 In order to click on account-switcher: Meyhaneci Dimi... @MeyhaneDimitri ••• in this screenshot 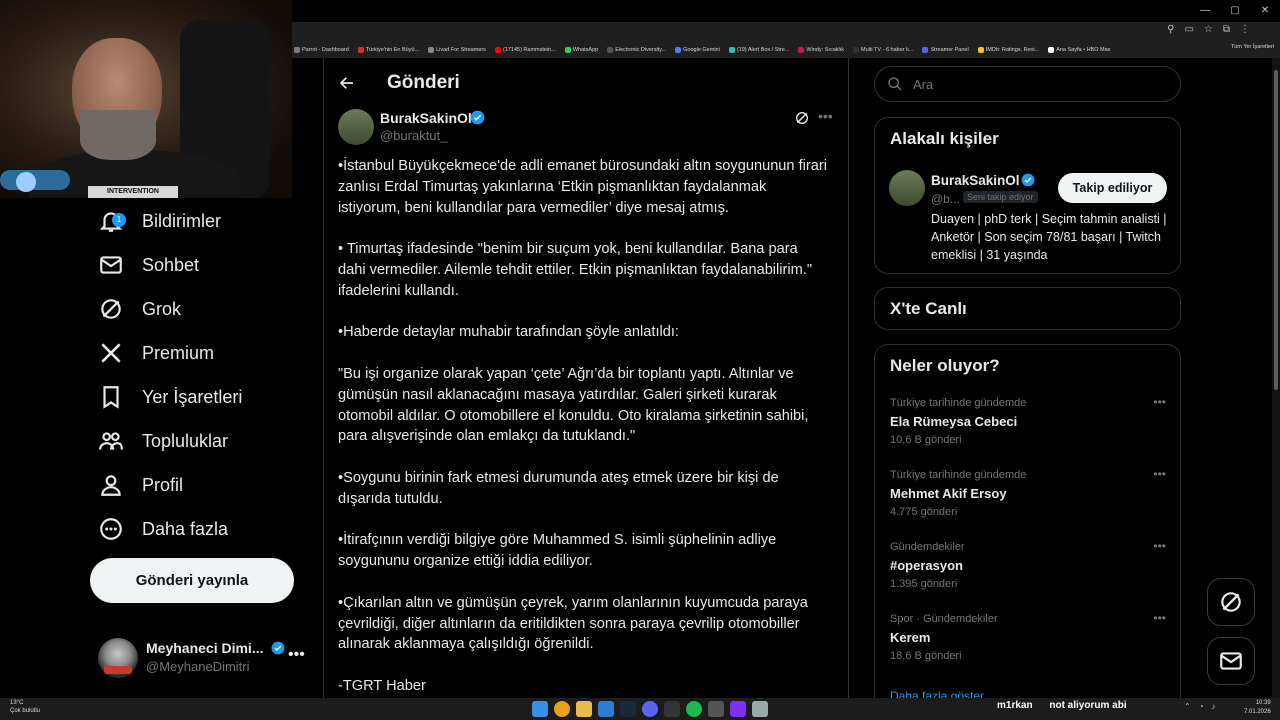, I will do `click(203, 658)`.